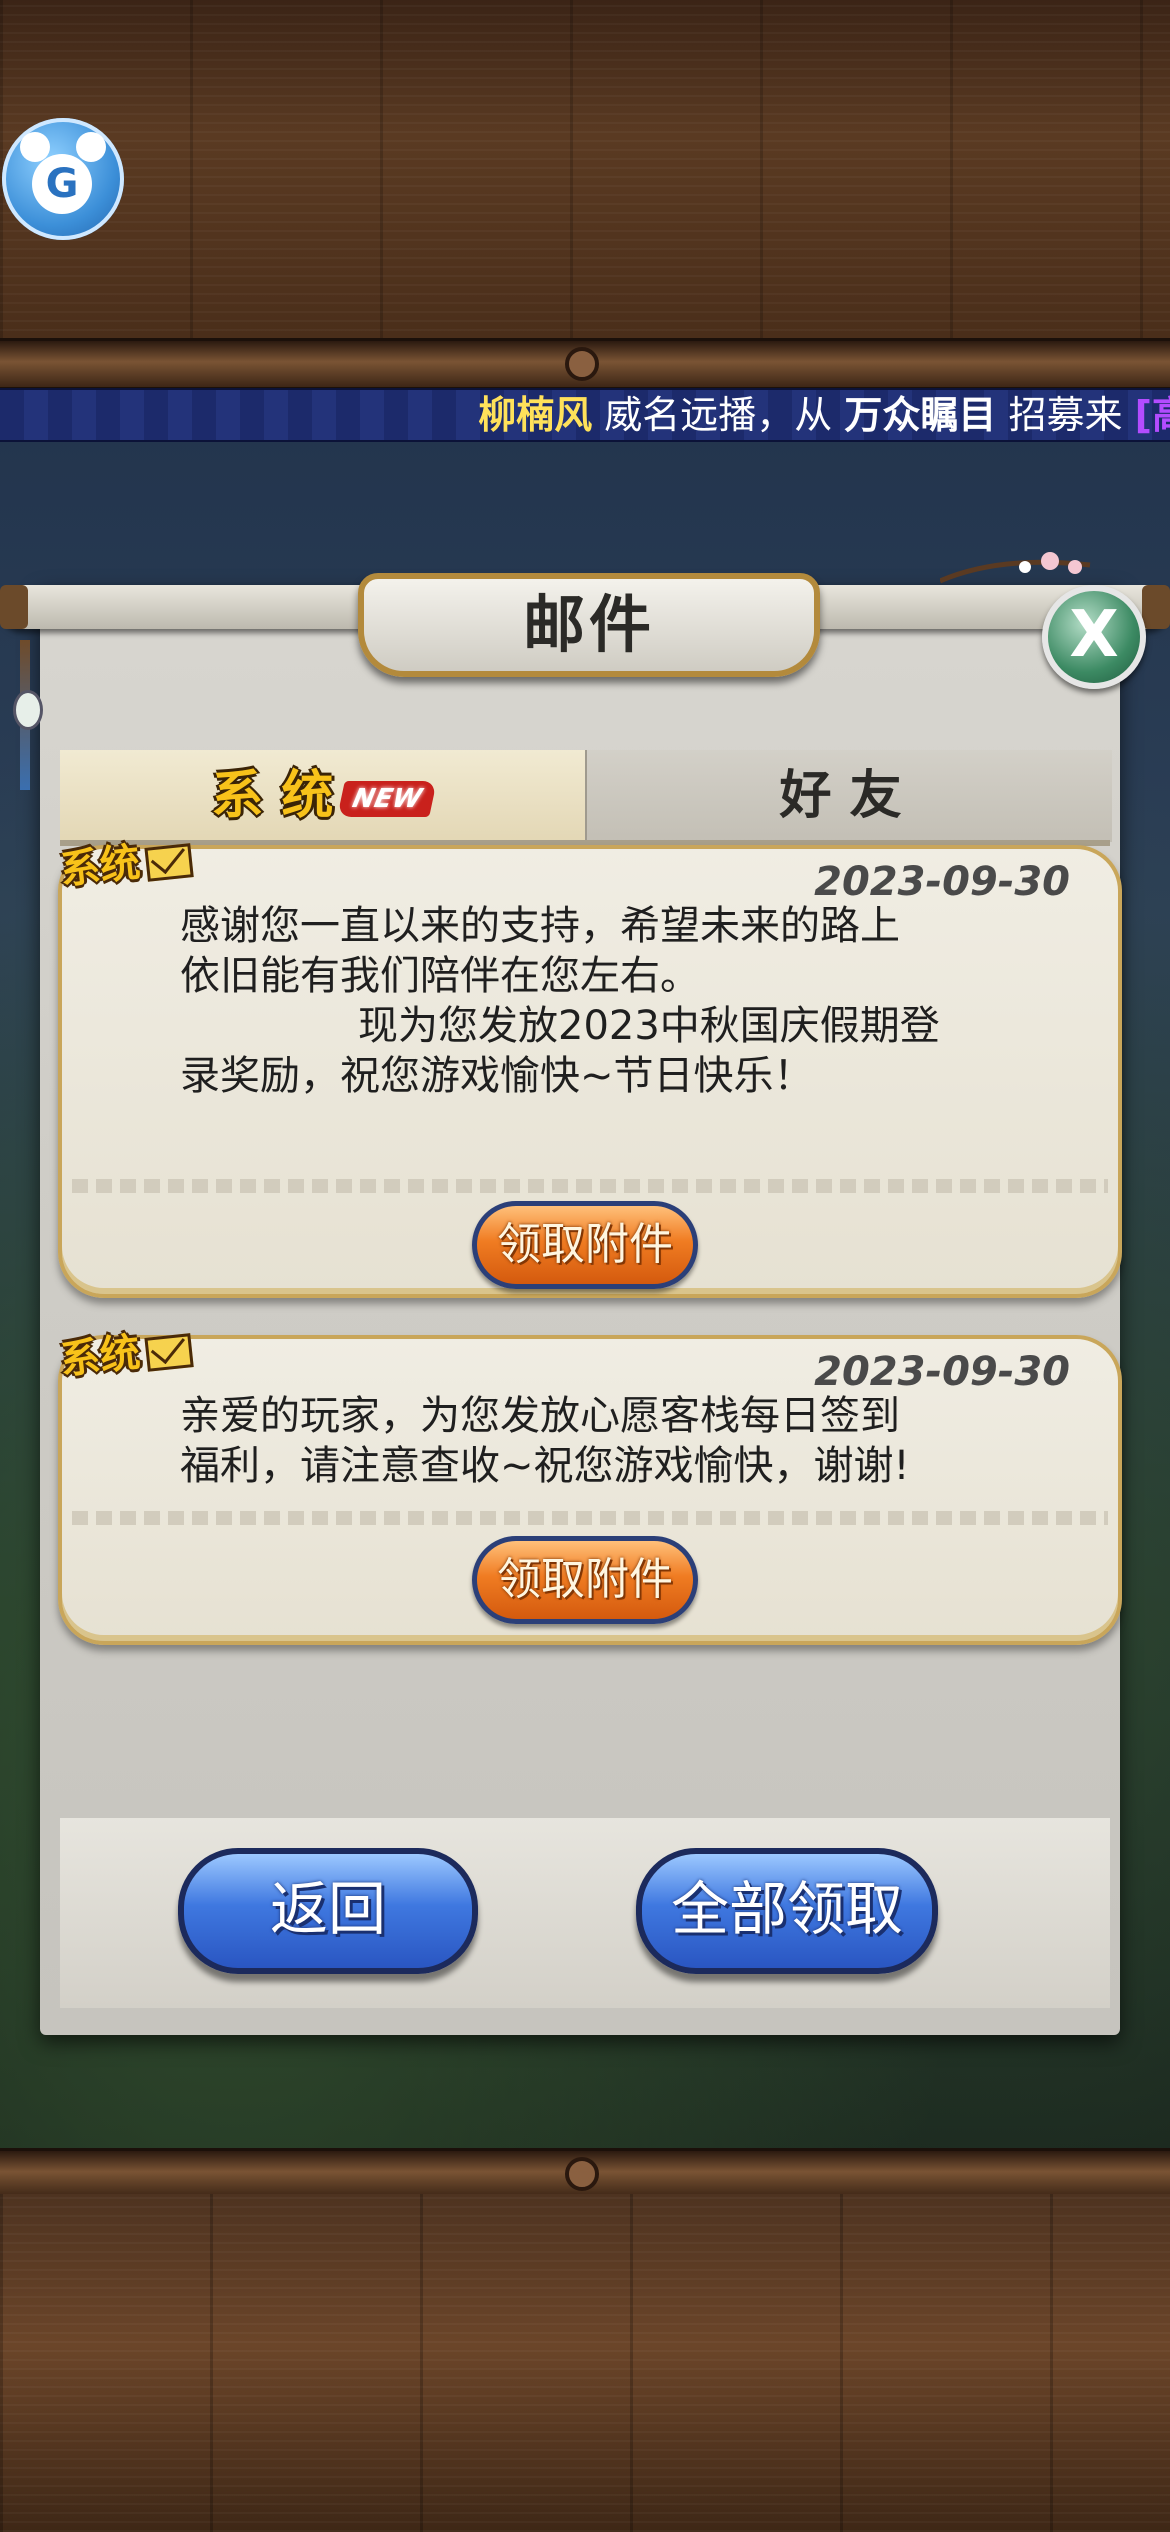  I want to click on marquee-text: 柳楠风 威名远播，从 万众瞩目 招募来 [高, so click(824, 415).